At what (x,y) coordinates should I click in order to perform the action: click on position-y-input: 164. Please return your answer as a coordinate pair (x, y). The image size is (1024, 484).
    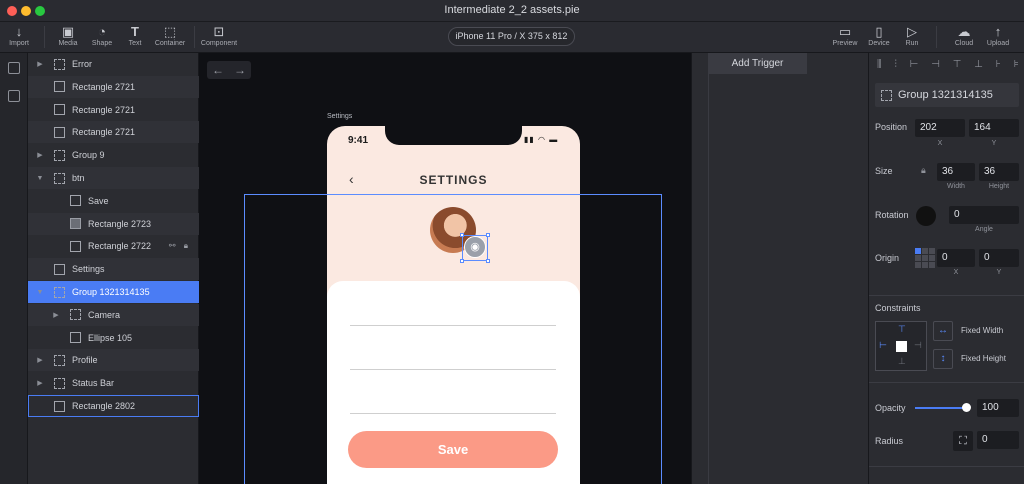
    Looking at the image, I should click on (994, 128).